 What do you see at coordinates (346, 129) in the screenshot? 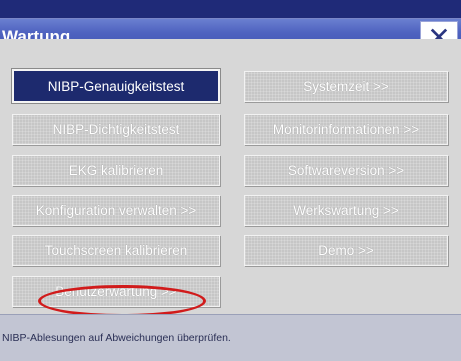
I see `monitor-info-button: Monitorinformationen >>` at bounding box center [346, 129].